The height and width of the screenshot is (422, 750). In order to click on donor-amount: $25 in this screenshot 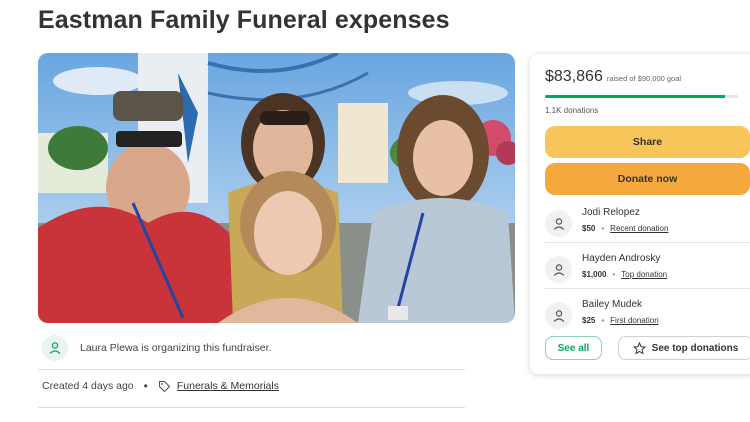, I will do `click(589, 320)`.